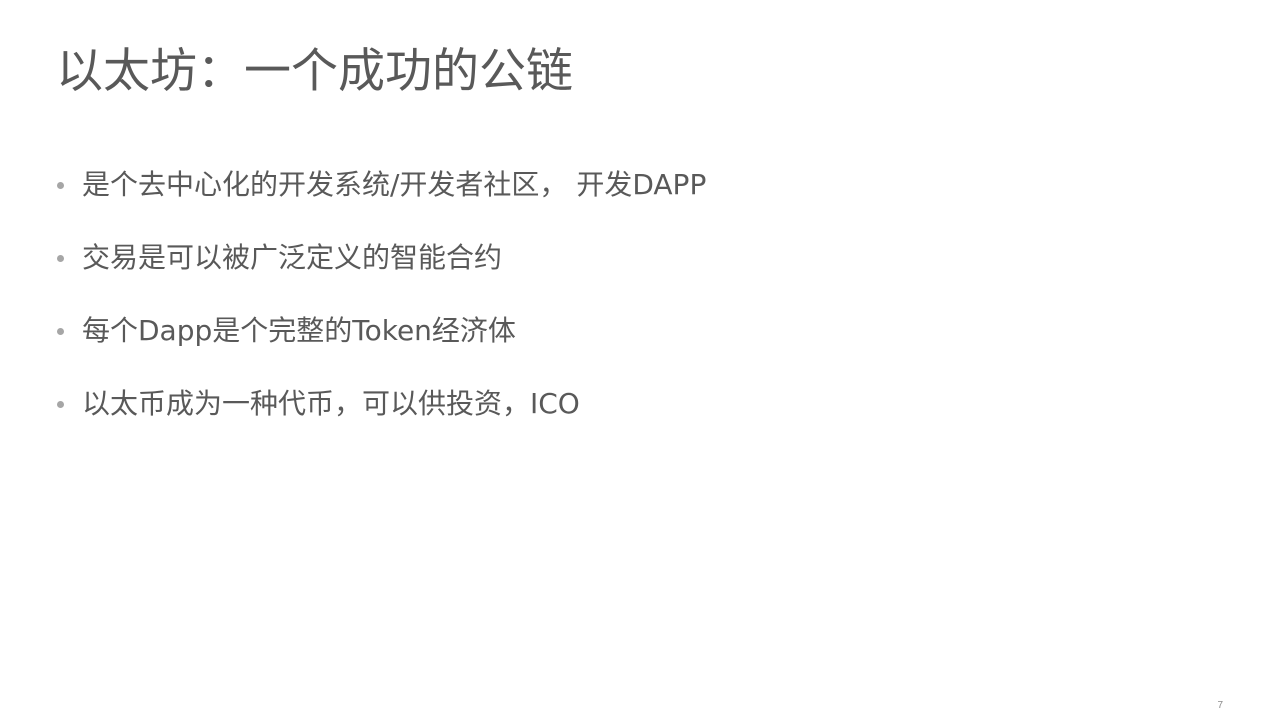 The width and height of the screenshot is (1280, 720). I want to click on bullet-item: 每个Dapp是个完整的Token经济体, so click(380, 331).